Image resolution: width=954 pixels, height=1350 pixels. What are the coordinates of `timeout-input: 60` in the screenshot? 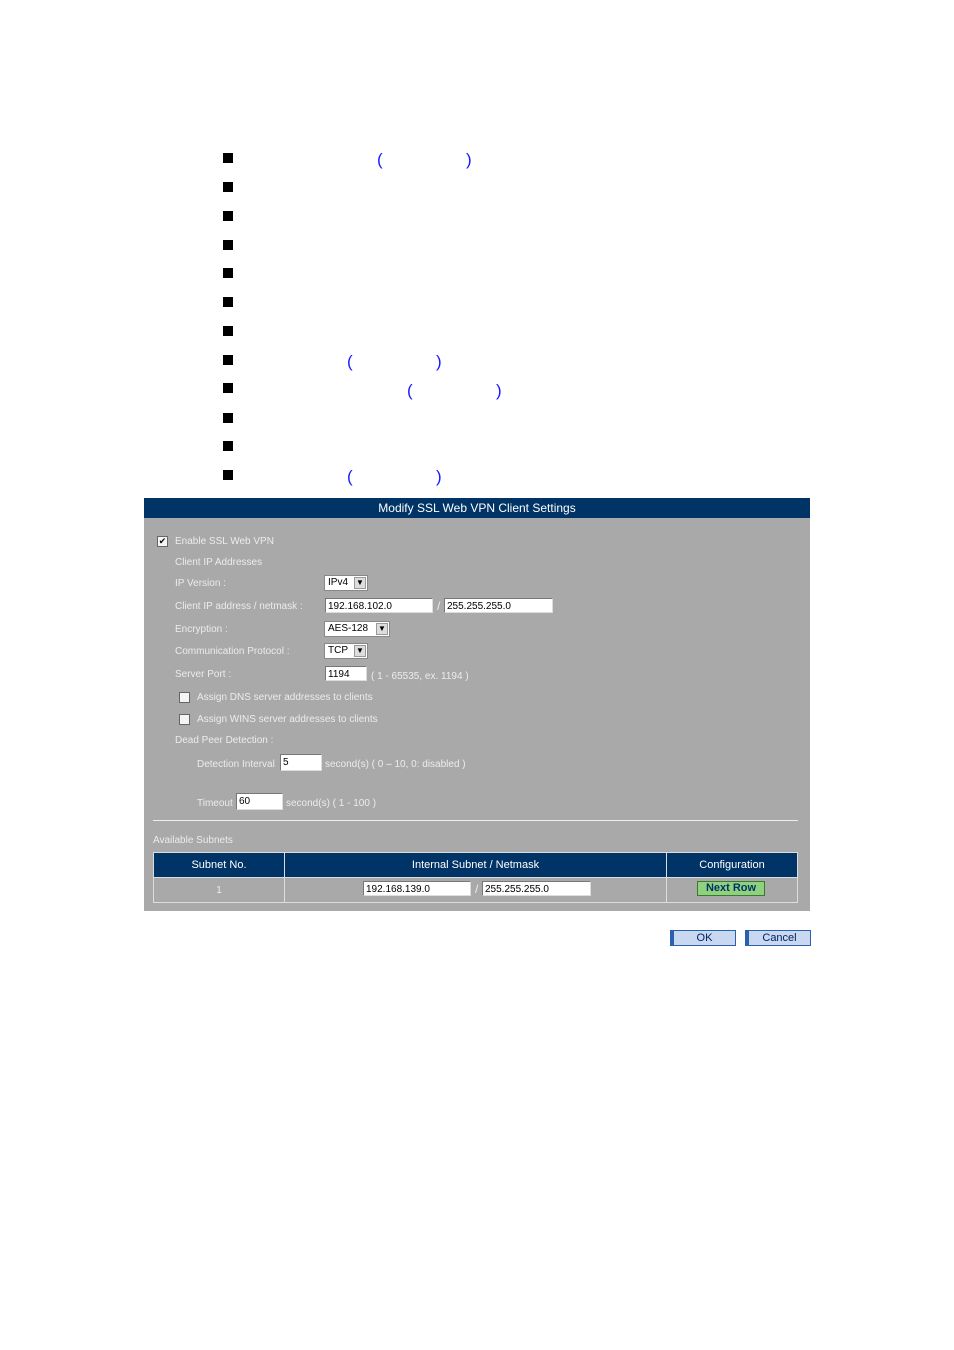 It's located at (259, 801).